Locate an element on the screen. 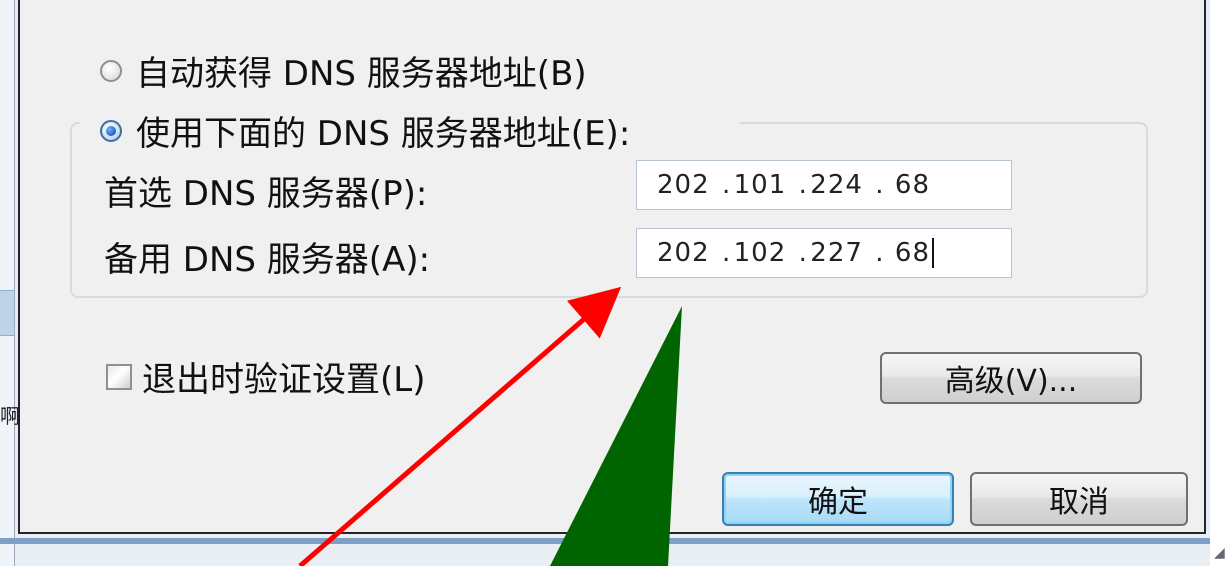  green-pointer-icon is located at coordinates (616, 436).